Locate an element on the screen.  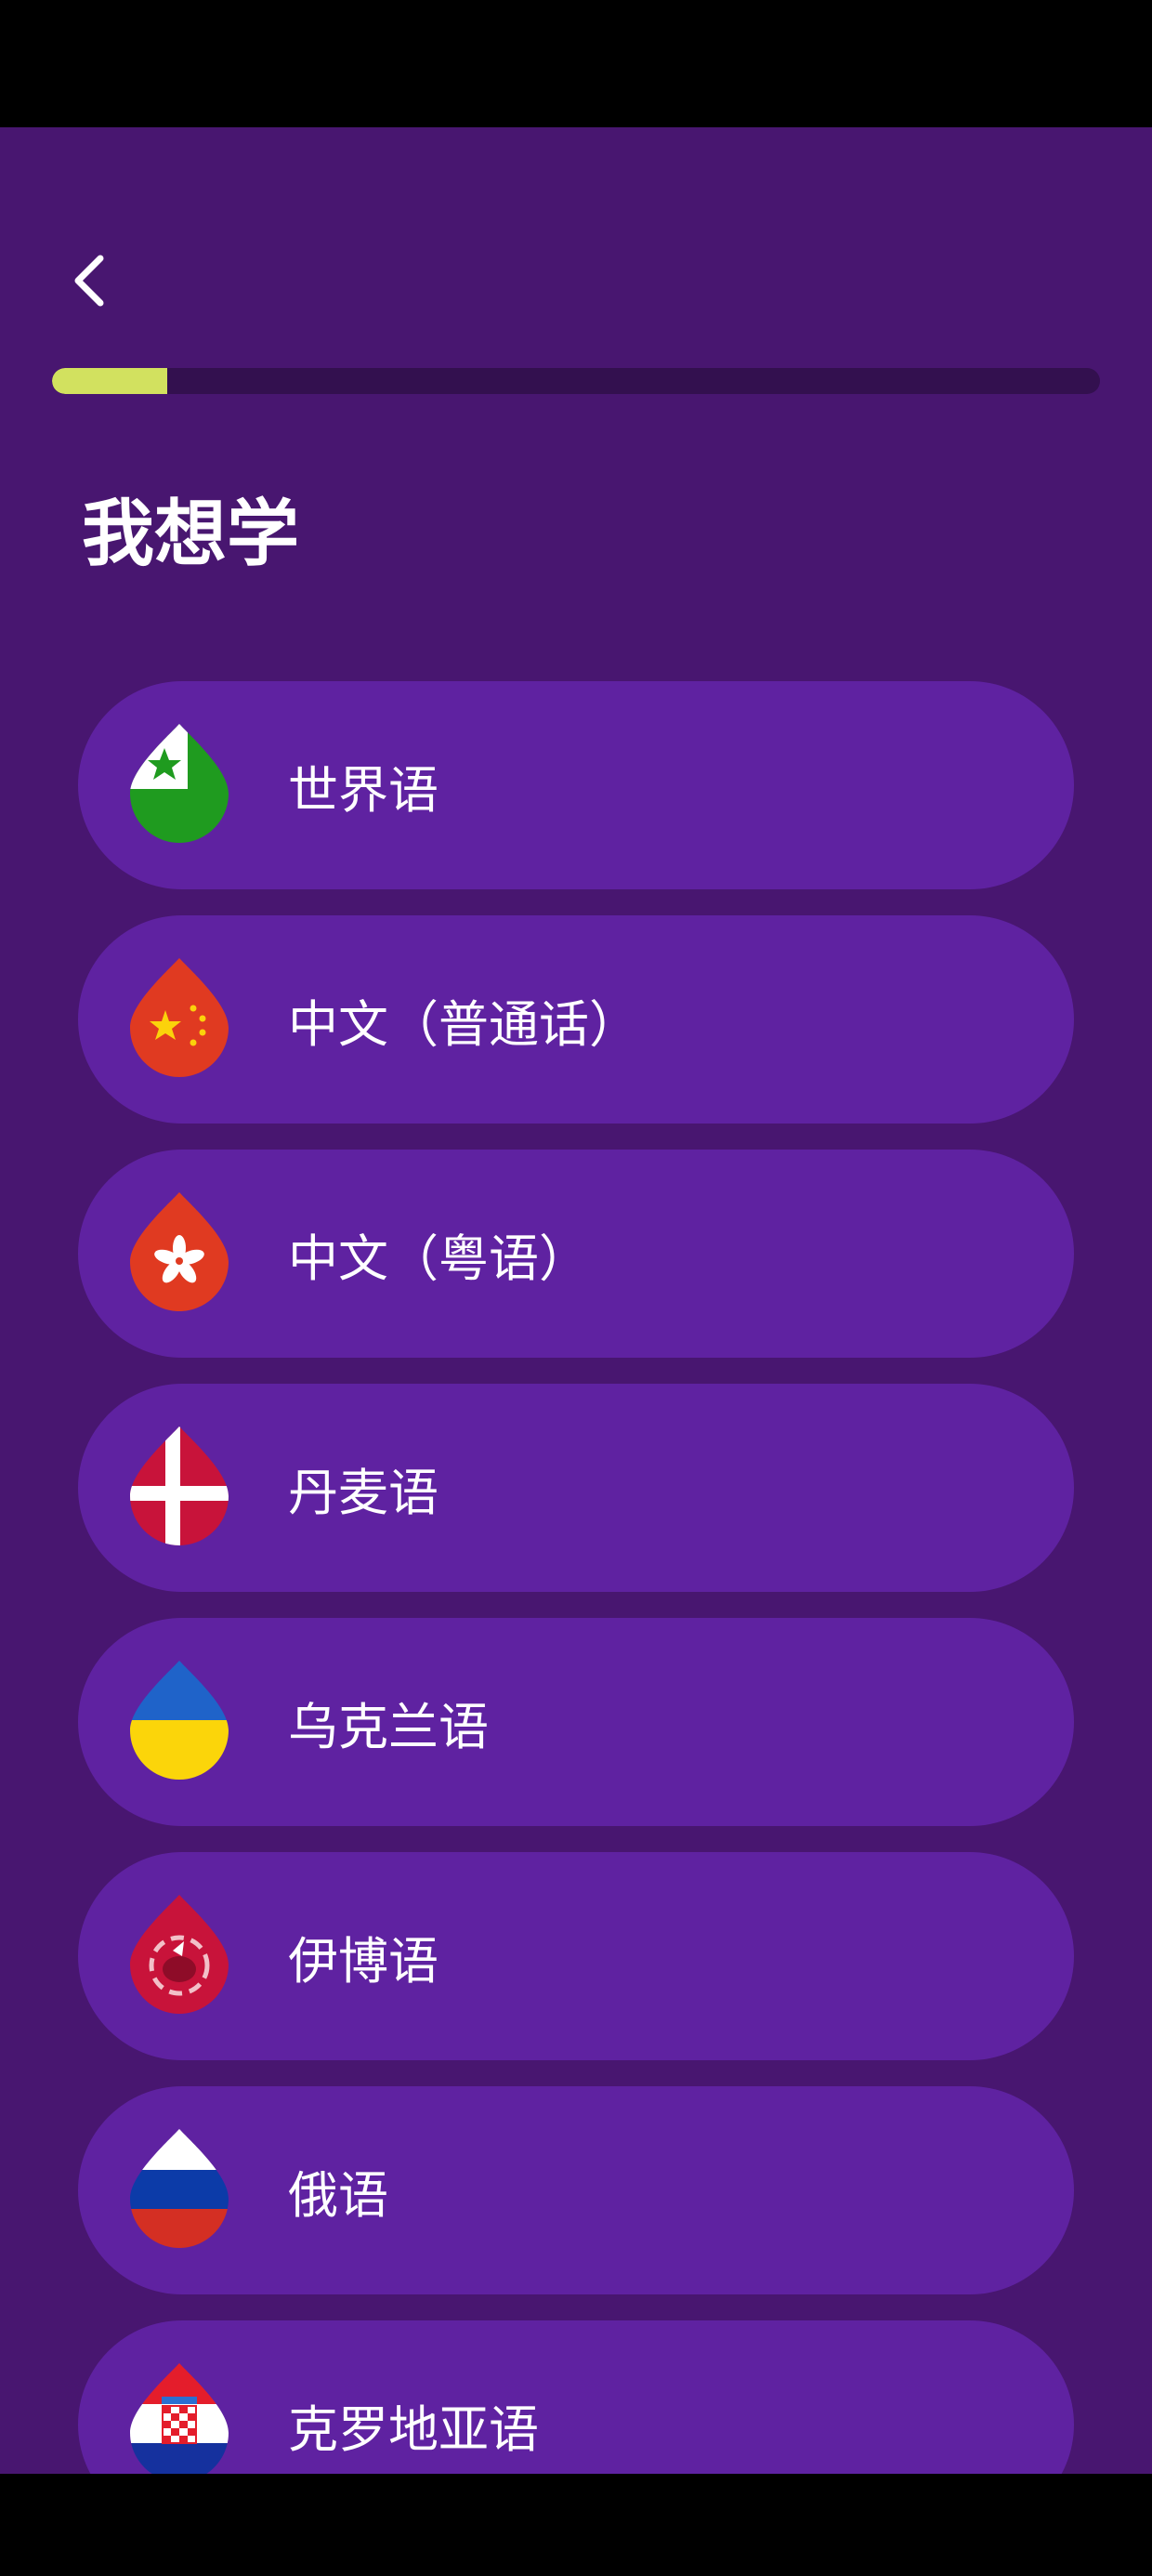
system-navigation-bar is located at coordinates (576, 2525).